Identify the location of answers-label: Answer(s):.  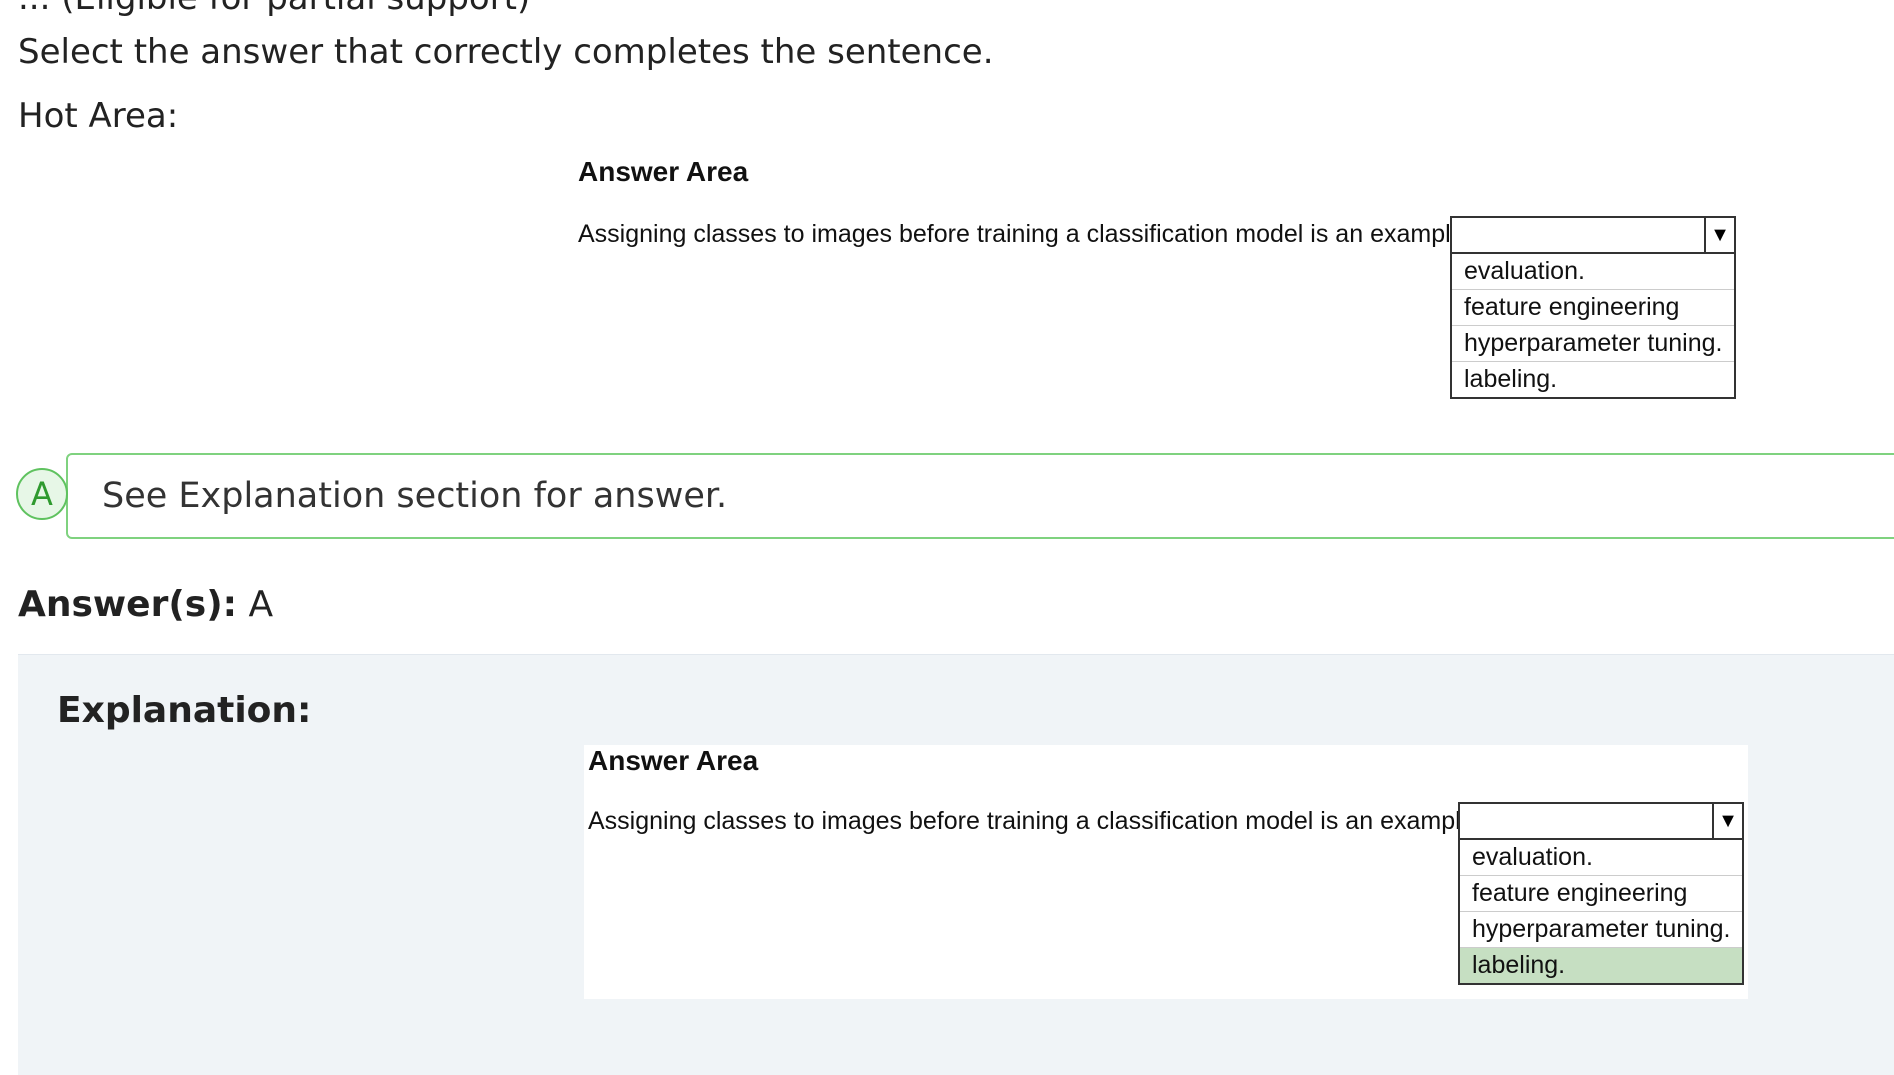
(128, 604).